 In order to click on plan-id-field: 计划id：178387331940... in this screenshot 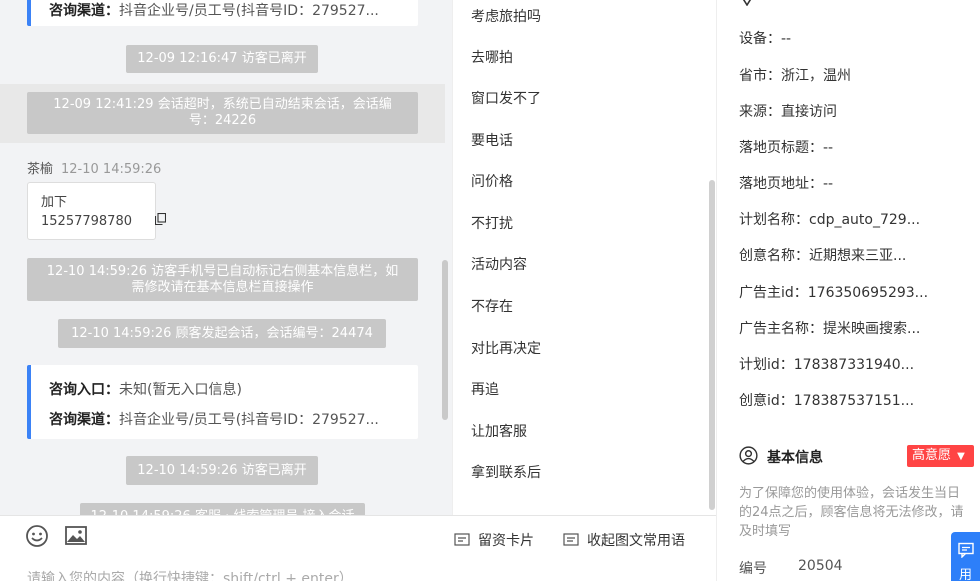, I will do `click(827, 365)`.